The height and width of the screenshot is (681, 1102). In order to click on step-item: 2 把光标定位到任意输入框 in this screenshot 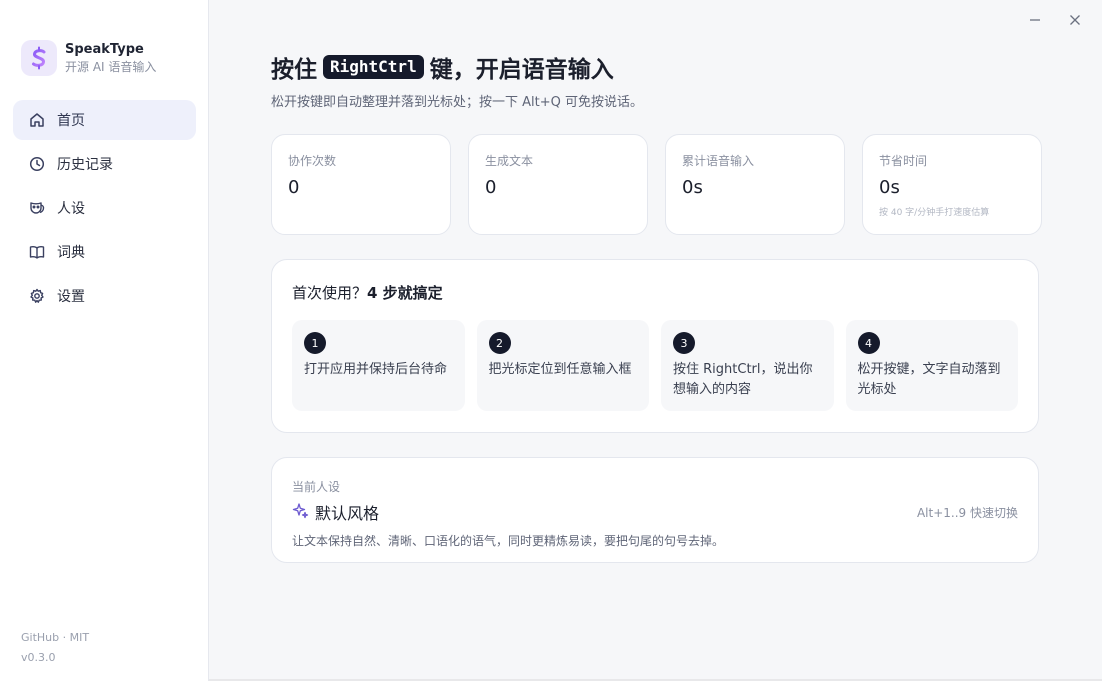, I will do `click(562, 365)`.